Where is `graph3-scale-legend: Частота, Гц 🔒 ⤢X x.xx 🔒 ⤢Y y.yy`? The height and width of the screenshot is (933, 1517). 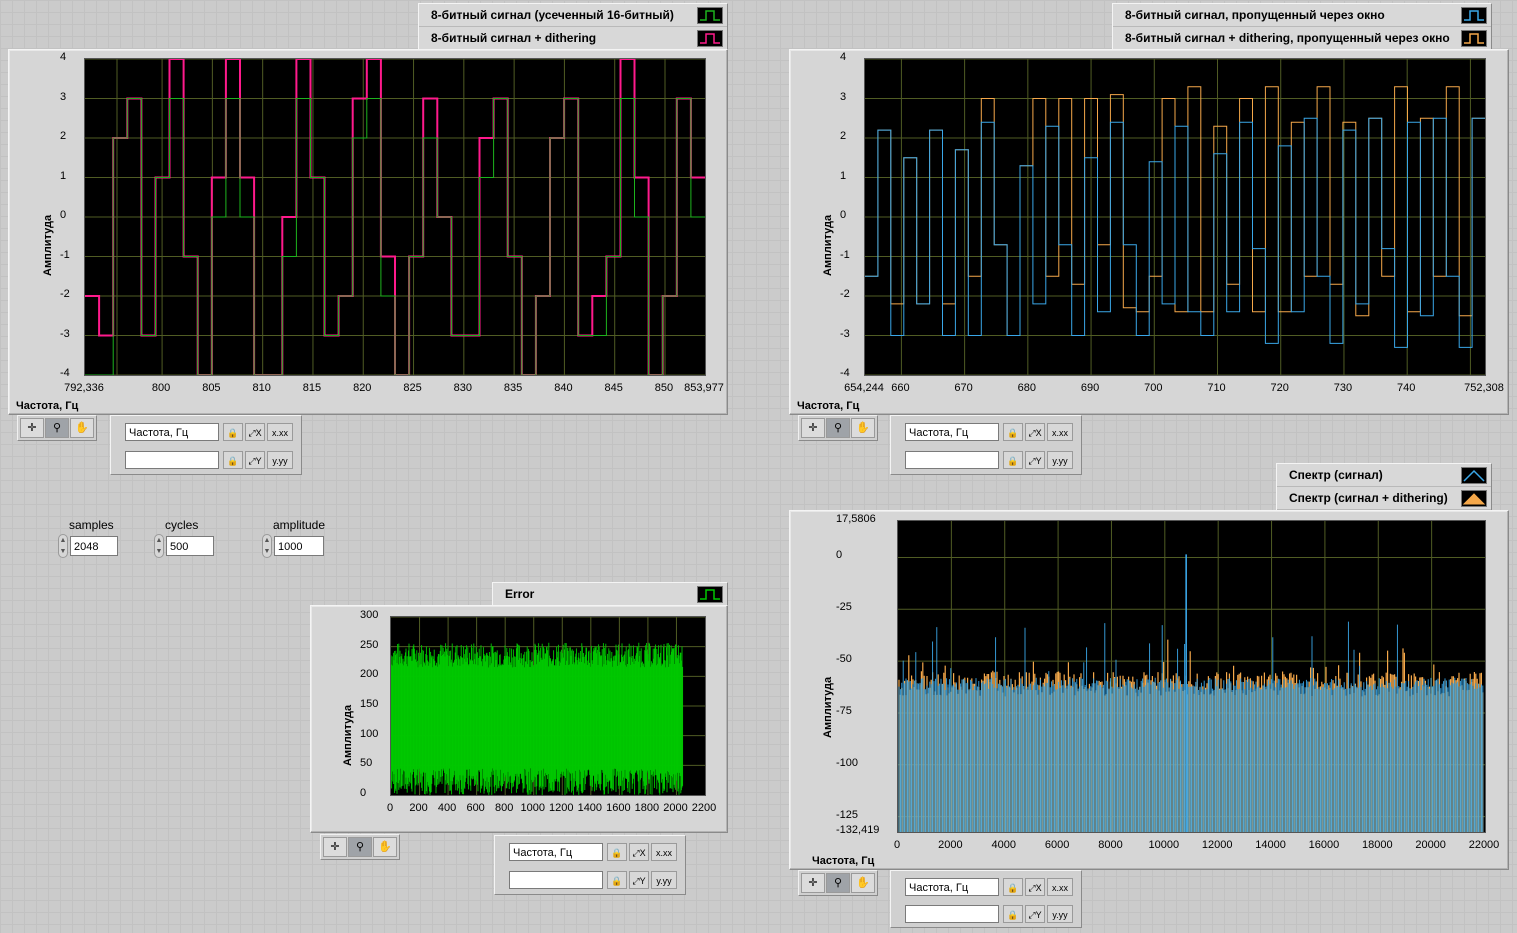 graph3-scale-legend: Частота, Гц 🔒 ⤢X x.xx 🔒 ⤢Y y.yy is located at coordinates (590, 865).